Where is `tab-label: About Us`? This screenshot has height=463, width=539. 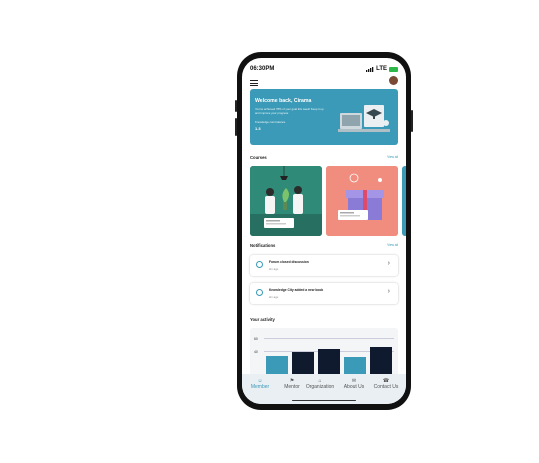
tab-label: About Us is located at coordinates (354, 387).